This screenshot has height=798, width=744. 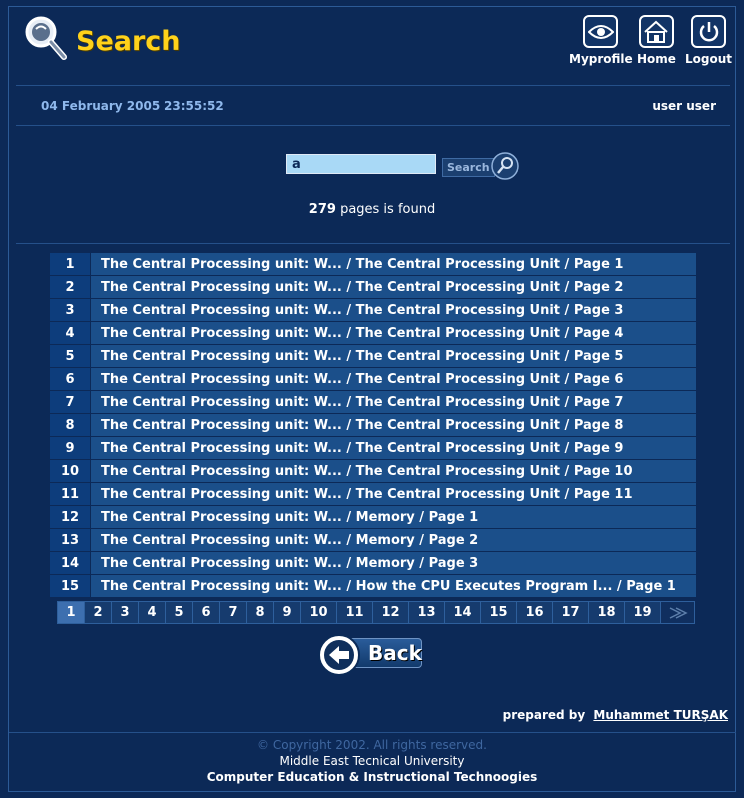 I want to click on row-number: 7, so click(x=70, y=402).